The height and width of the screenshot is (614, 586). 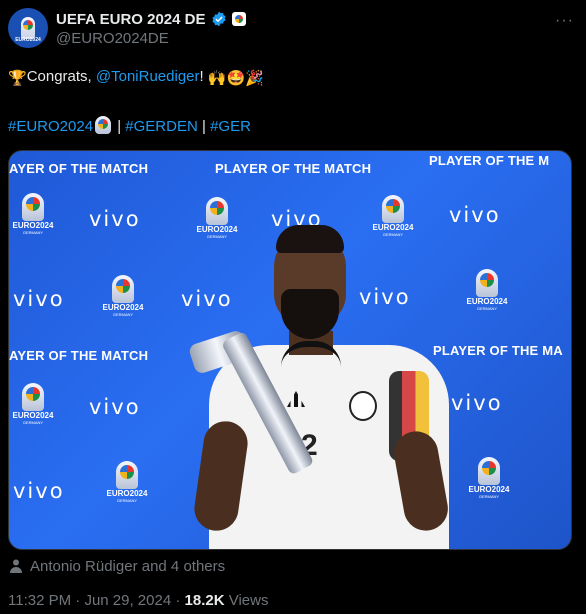 What do you see at coordinates (489, 160) in the screenshot?
I see `backdrop-banner-text: PLAYER OF THE M` at bounding box center [489, 160].